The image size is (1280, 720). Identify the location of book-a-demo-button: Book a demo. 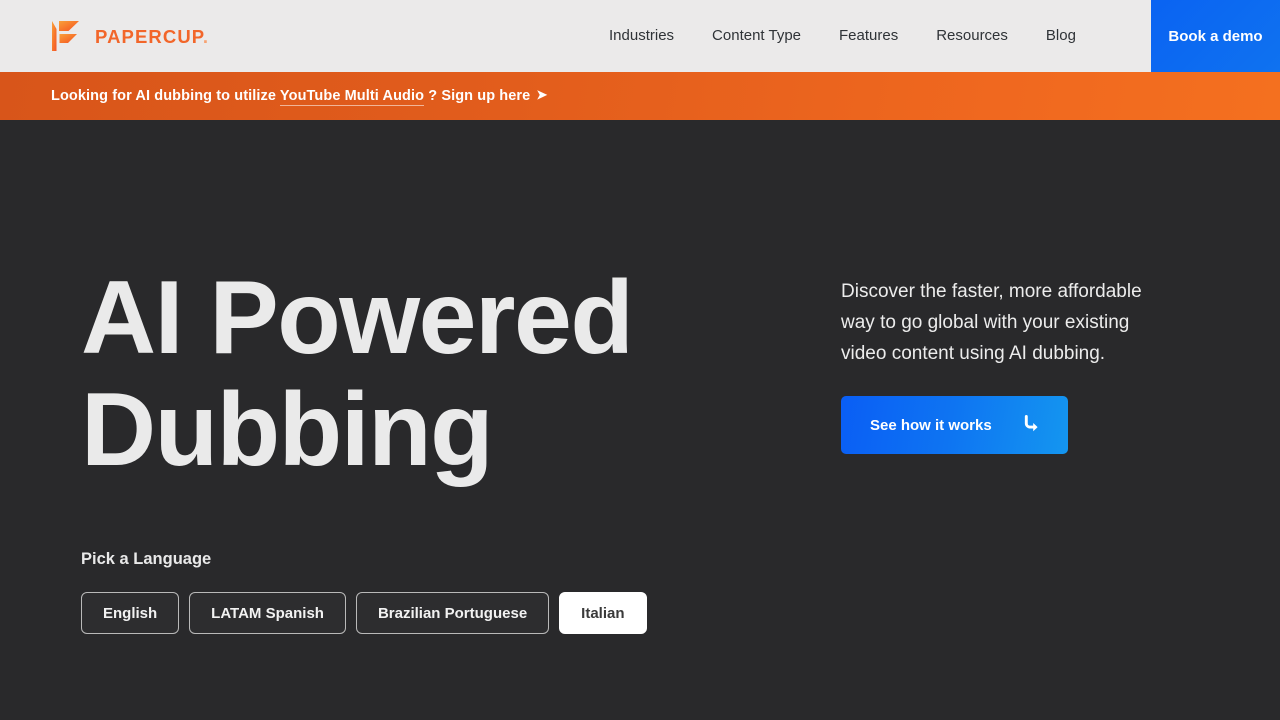
(1215, 36).